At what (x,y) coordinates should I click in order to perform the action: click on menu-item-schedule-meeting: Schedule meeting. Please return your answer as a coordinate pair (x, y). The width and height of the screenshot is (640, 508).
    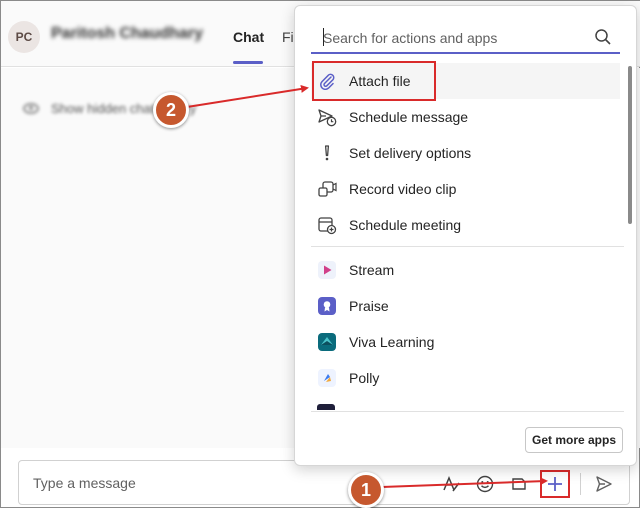
    Looking at the image, I should click on (465, 225).